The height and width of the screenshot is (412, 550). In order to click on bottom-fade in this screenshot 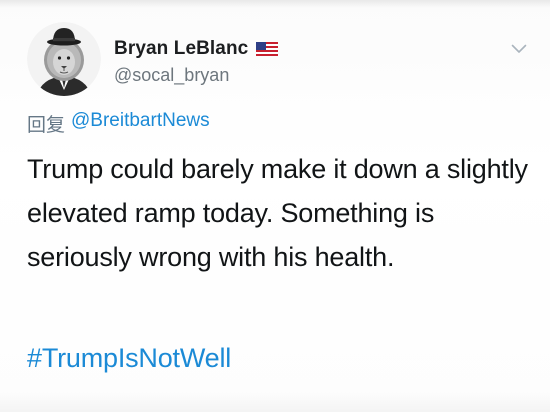, I will do `click(275, 402)`.